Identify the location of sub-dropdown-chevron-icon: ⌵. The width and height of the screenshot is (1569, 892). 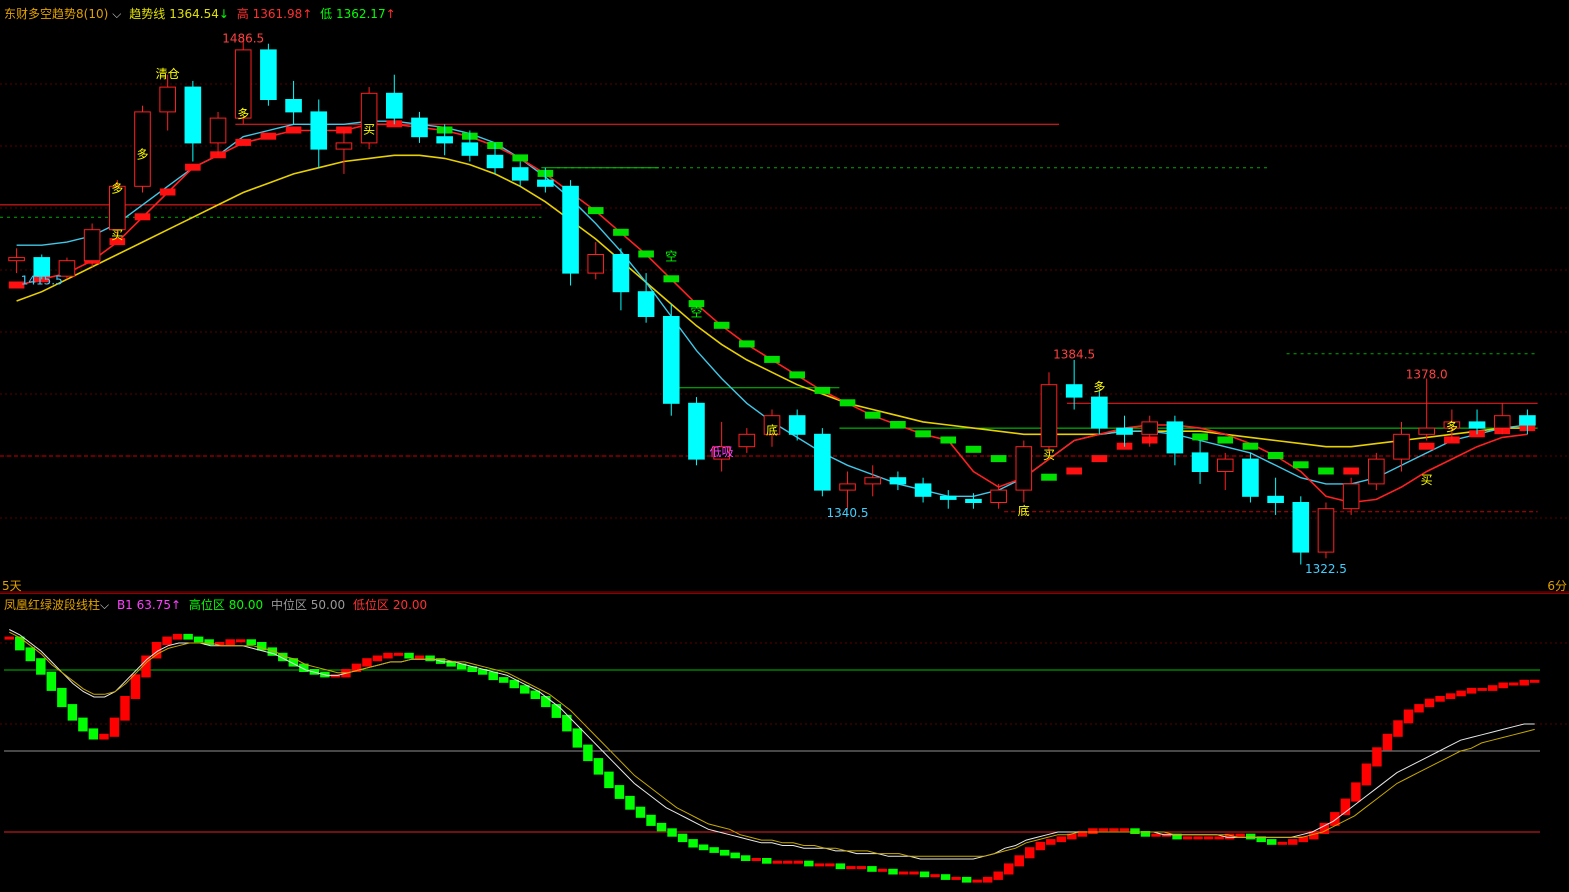
(104, 605).